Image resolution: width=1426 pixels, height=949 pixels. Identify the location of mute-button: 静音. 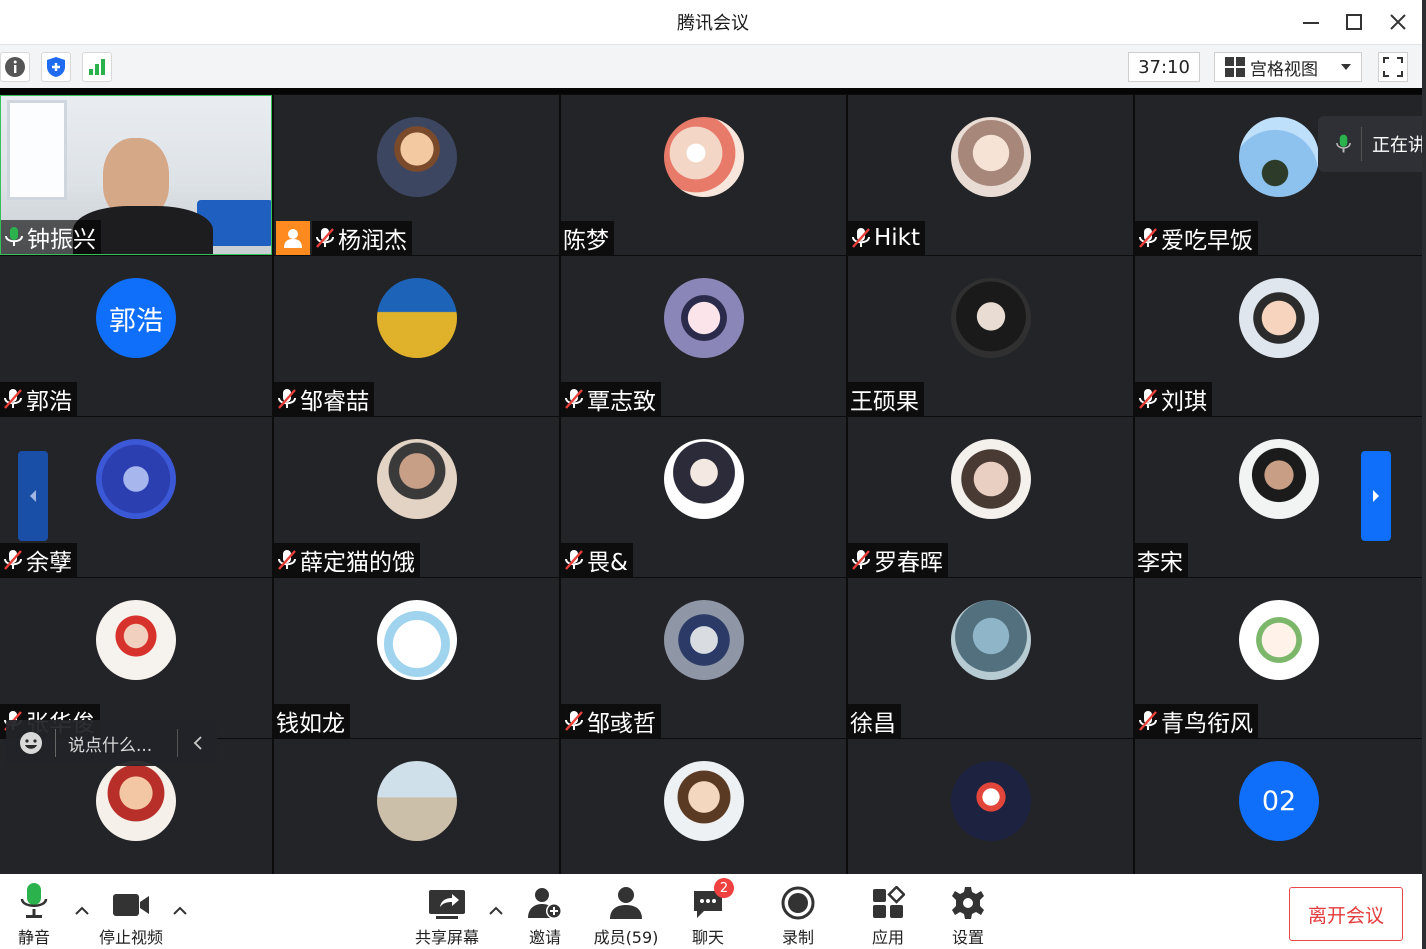
(34, 911).